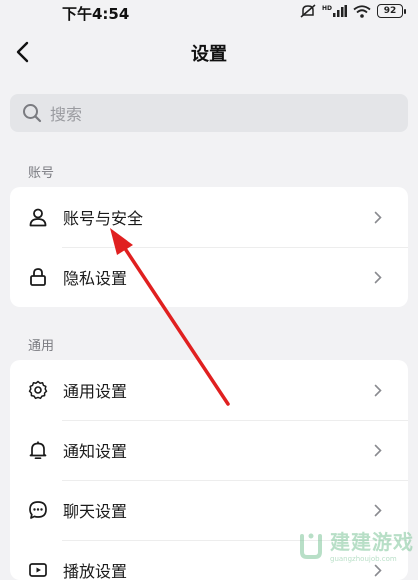 Image resolution: width=418 pixels, height=580 pixels. What do you see at coordinates (38, 450) in the screenshot?
I see `bell-icon` at bounding box center [38, 450].